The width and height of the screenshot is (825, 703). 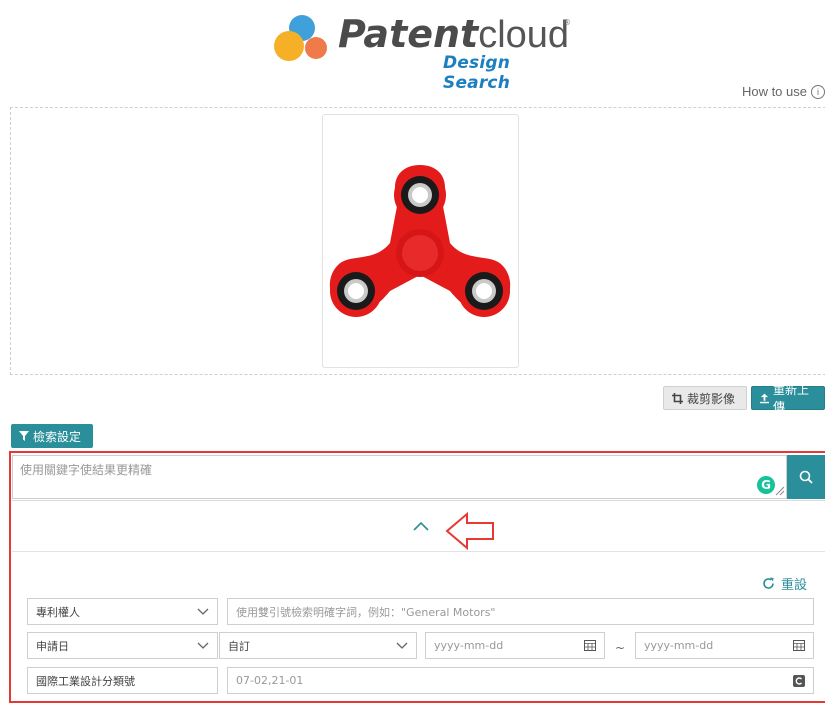 What do you see at coordinates (469, 531) in the screenshot?
I see `annotation-left-arrow-icon` at bounding box center [469, 531].